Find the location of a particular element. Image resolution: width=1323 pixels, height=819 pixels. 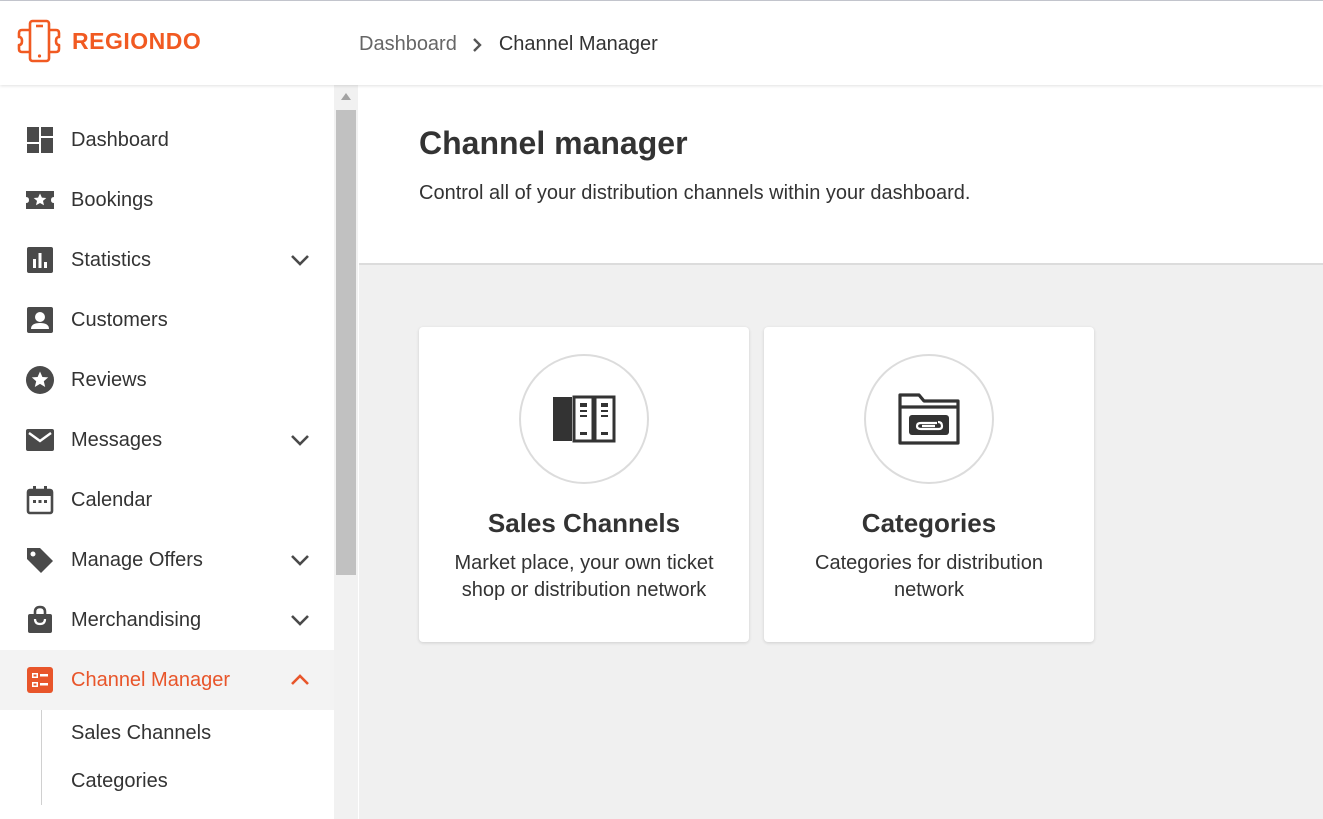

page-title: Channel manager is located at coordinates (553, 143).